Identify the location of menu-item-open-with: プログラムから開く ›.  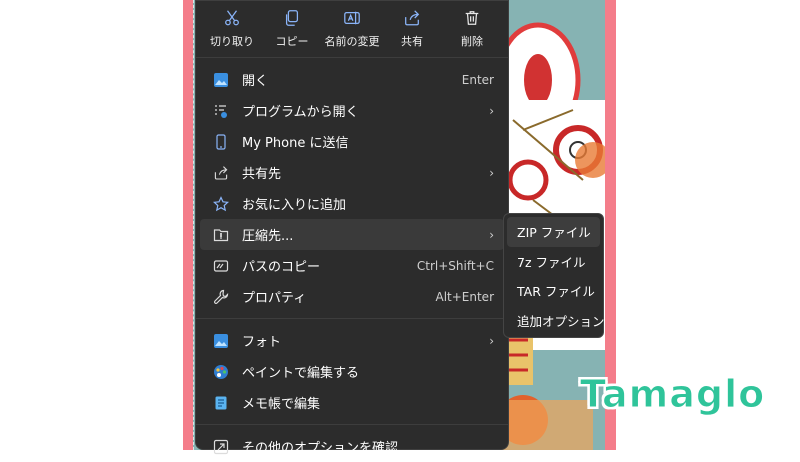
(352, 110).